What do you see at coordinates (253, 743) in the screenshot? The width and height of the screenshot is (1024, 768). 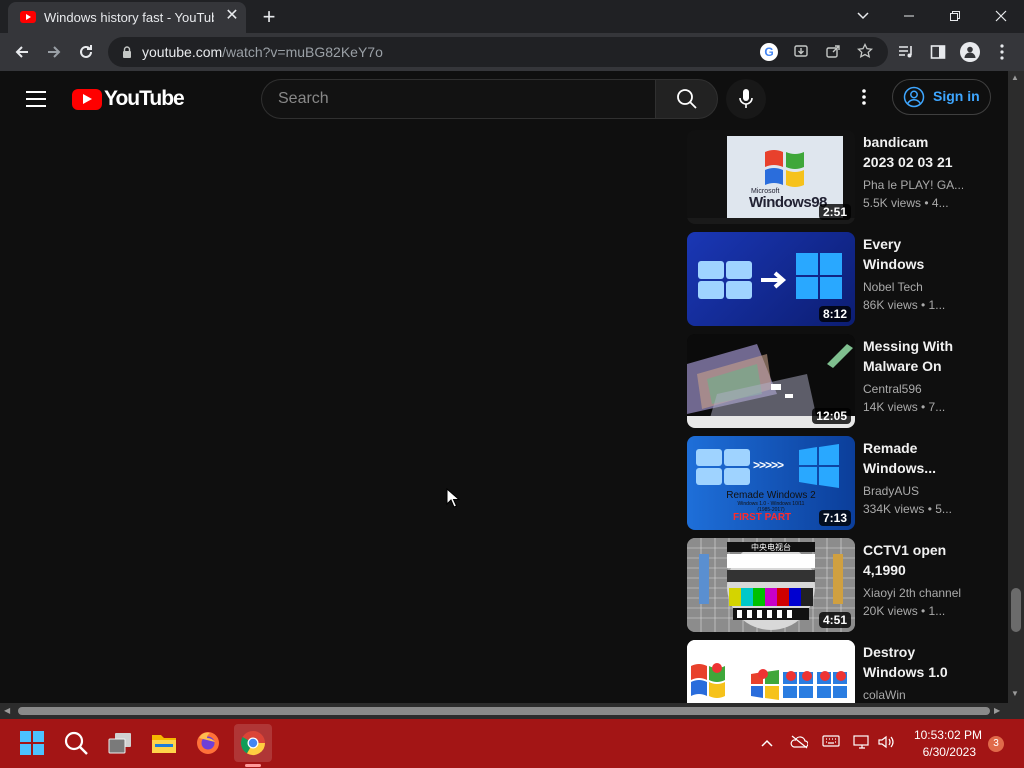 I see `chrome-button` at bounding box center [253, 743].